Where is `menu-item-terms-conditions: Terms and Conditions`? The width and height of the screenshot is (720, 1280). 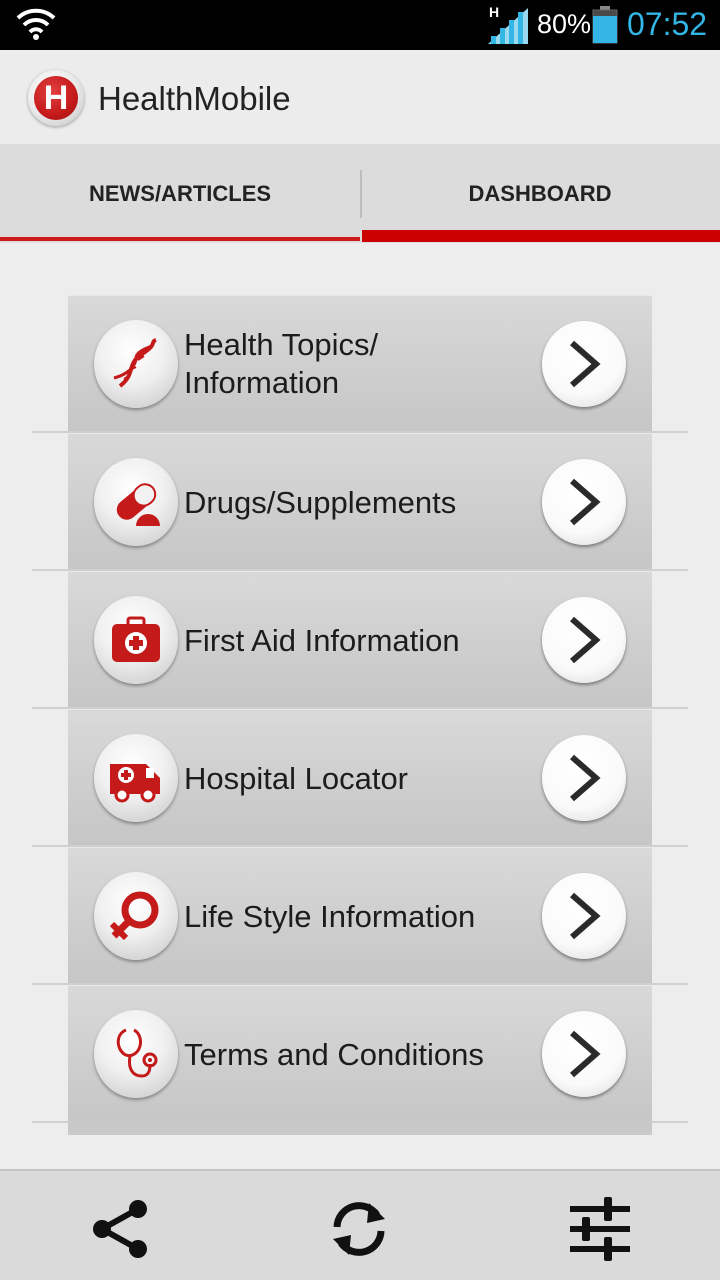 menu-item-terms-conditions: Terms and Conditions is located at coordinates (360, 1054).